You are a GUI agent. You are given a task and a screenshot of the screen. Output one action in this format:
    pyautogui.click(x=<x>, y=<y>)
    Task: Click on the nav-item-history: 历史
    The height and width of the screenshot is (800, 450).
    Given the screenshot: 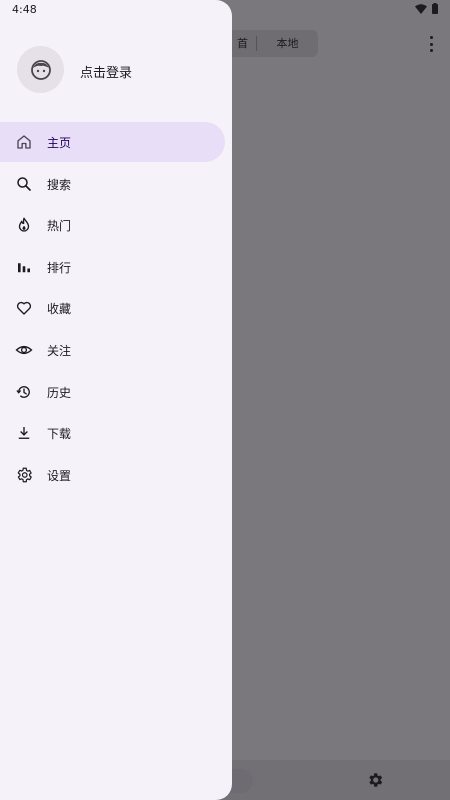 What is the action you would take?
    pyautogui.click(x=116, y=392)
    